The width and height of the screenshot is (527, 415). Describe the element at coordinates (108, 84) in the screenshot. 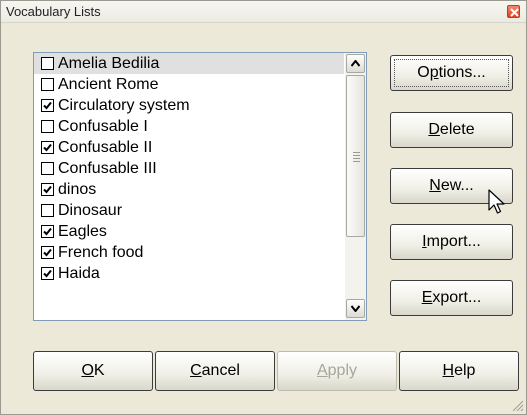

I see `list-item-label: Ancient Rome` at that location.